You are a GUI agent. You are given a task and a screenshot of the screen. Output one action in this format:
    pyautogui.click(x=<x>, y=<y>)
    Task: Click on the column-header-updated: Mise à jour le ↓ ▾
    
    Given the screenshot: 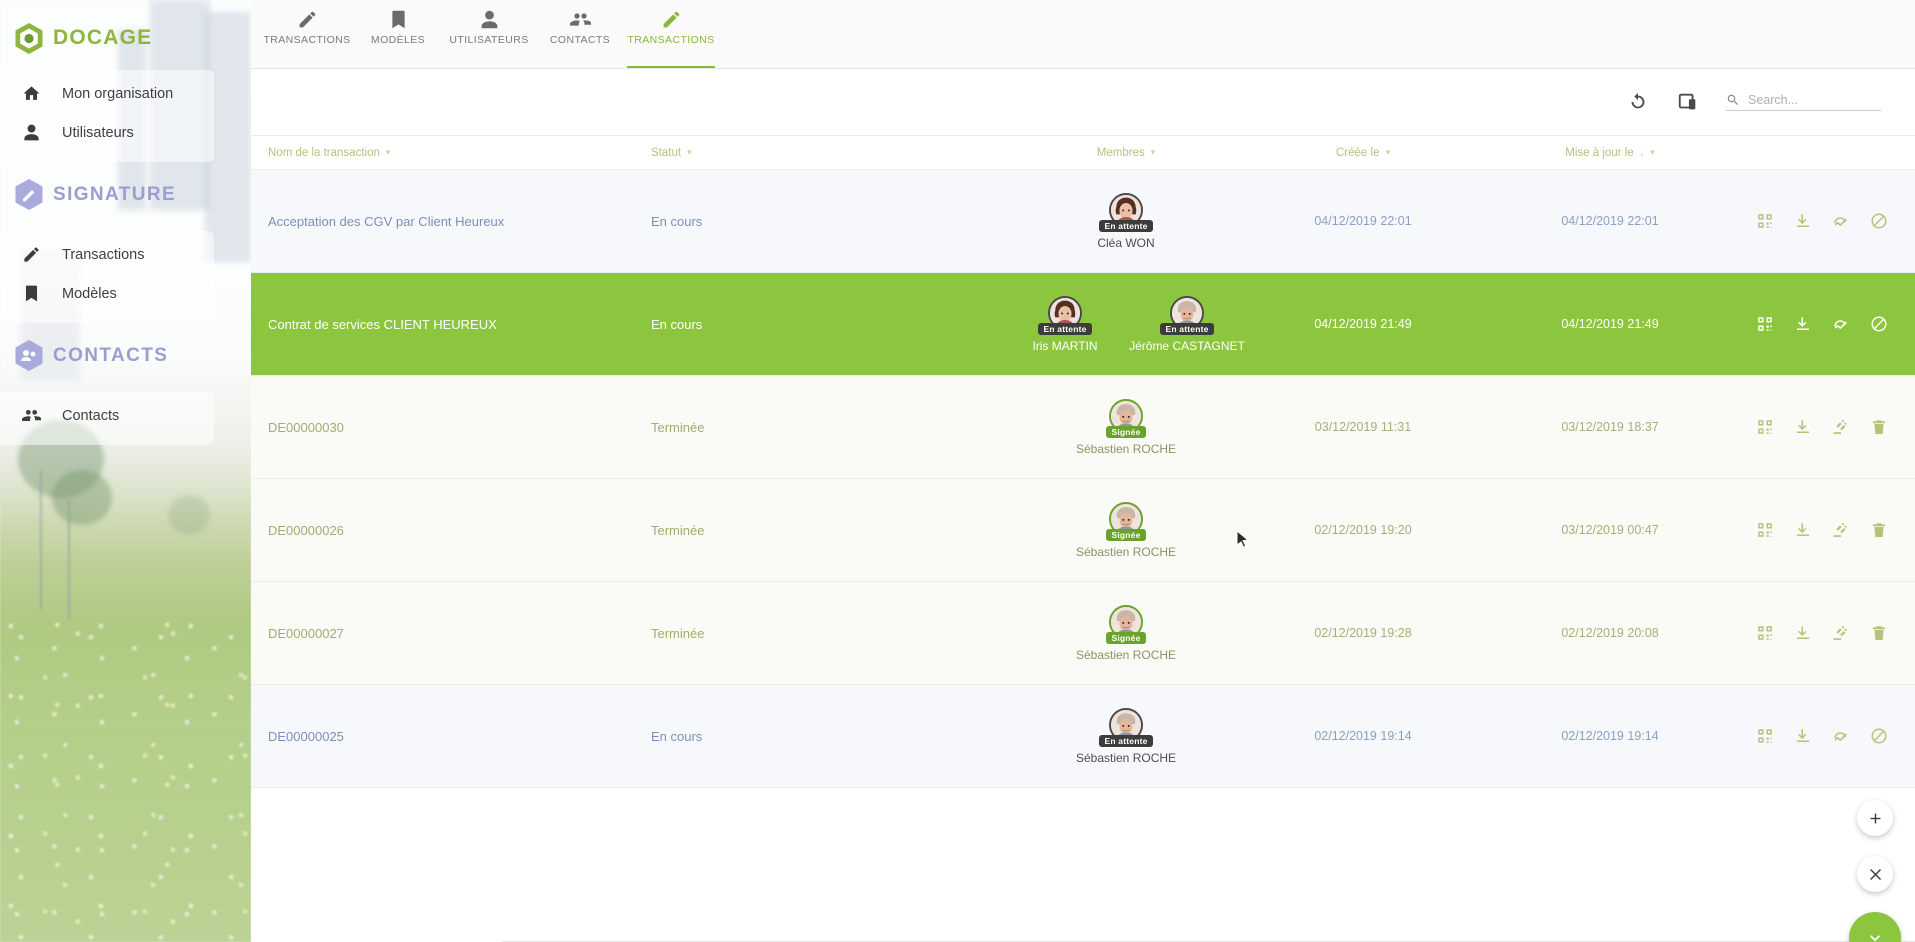 What is the action you would take?
    pyautogui.click(x=1610, y=153)
    